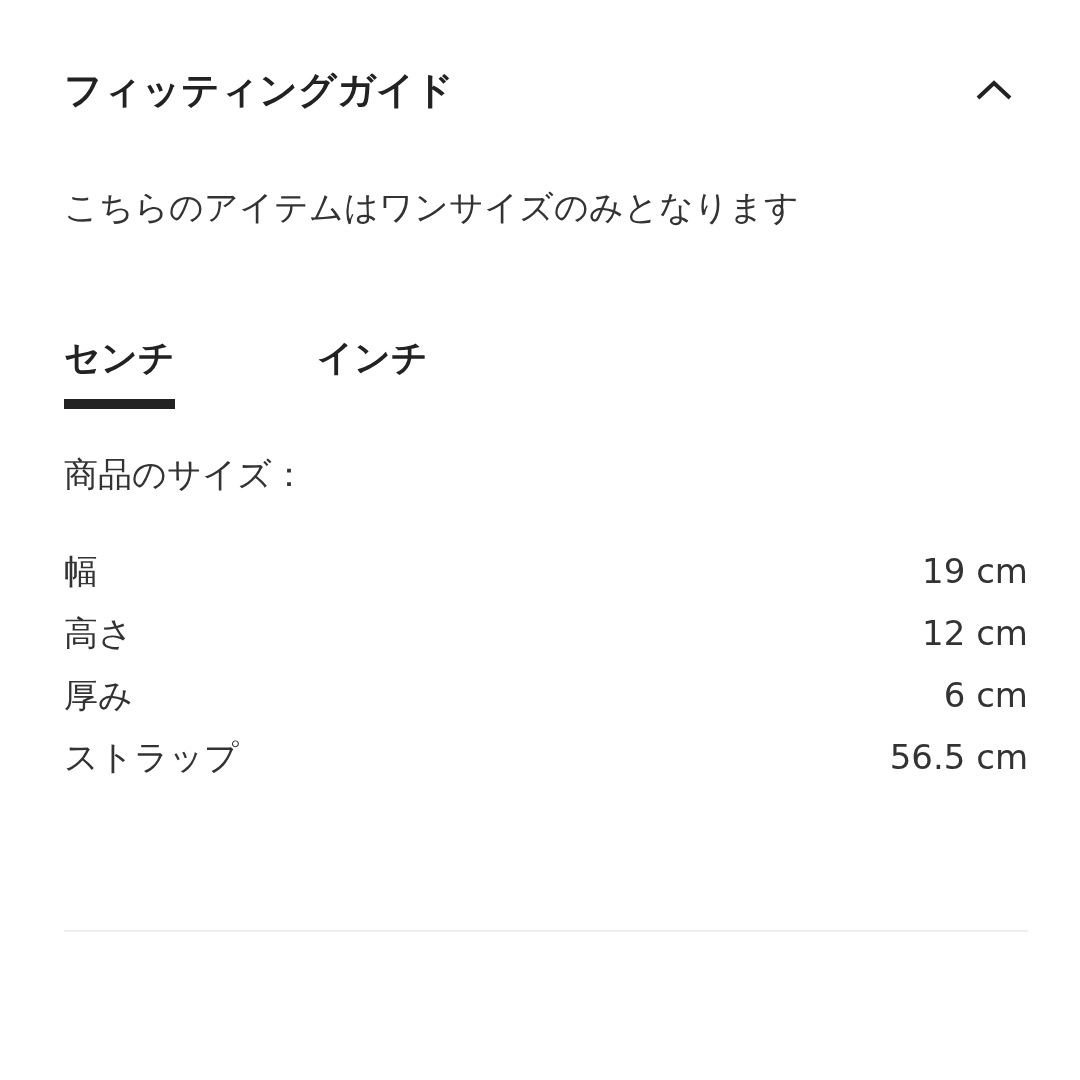 The image size is (1080, 1080). I want to click on dimension-name: 厚み, so click(98, 695).